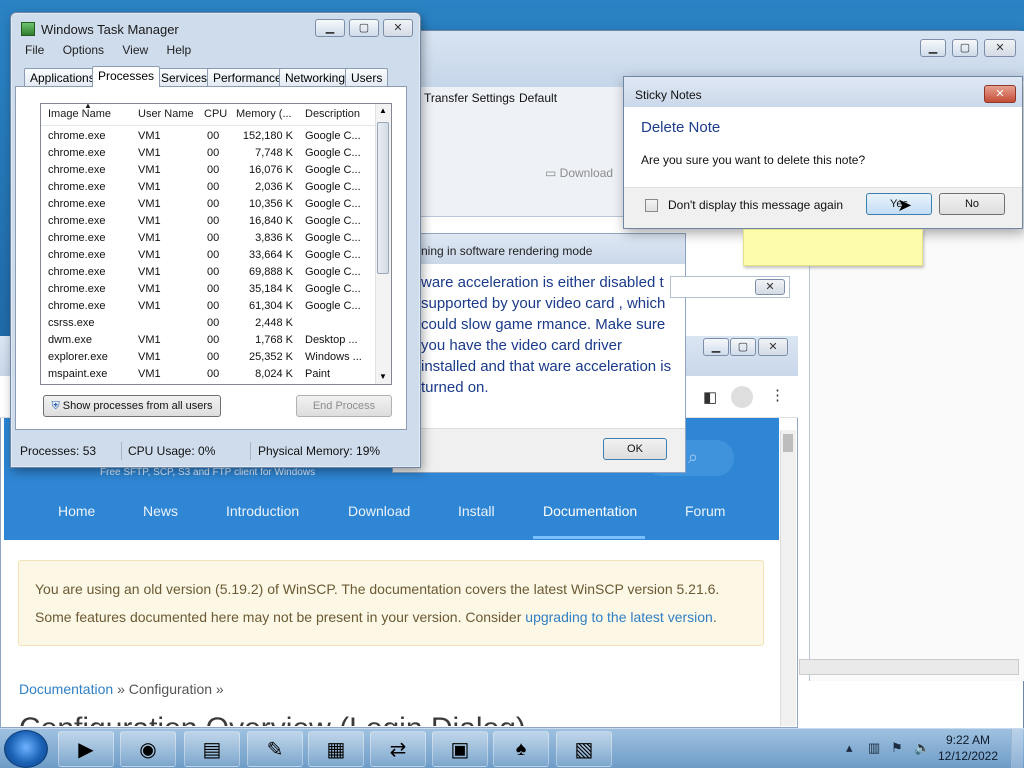 The image size is (1024, 768). What do you see at coordinates (79, 114) in the screenshot?
I see `col-image-name: Image Name` at bounding box center [79, 114].